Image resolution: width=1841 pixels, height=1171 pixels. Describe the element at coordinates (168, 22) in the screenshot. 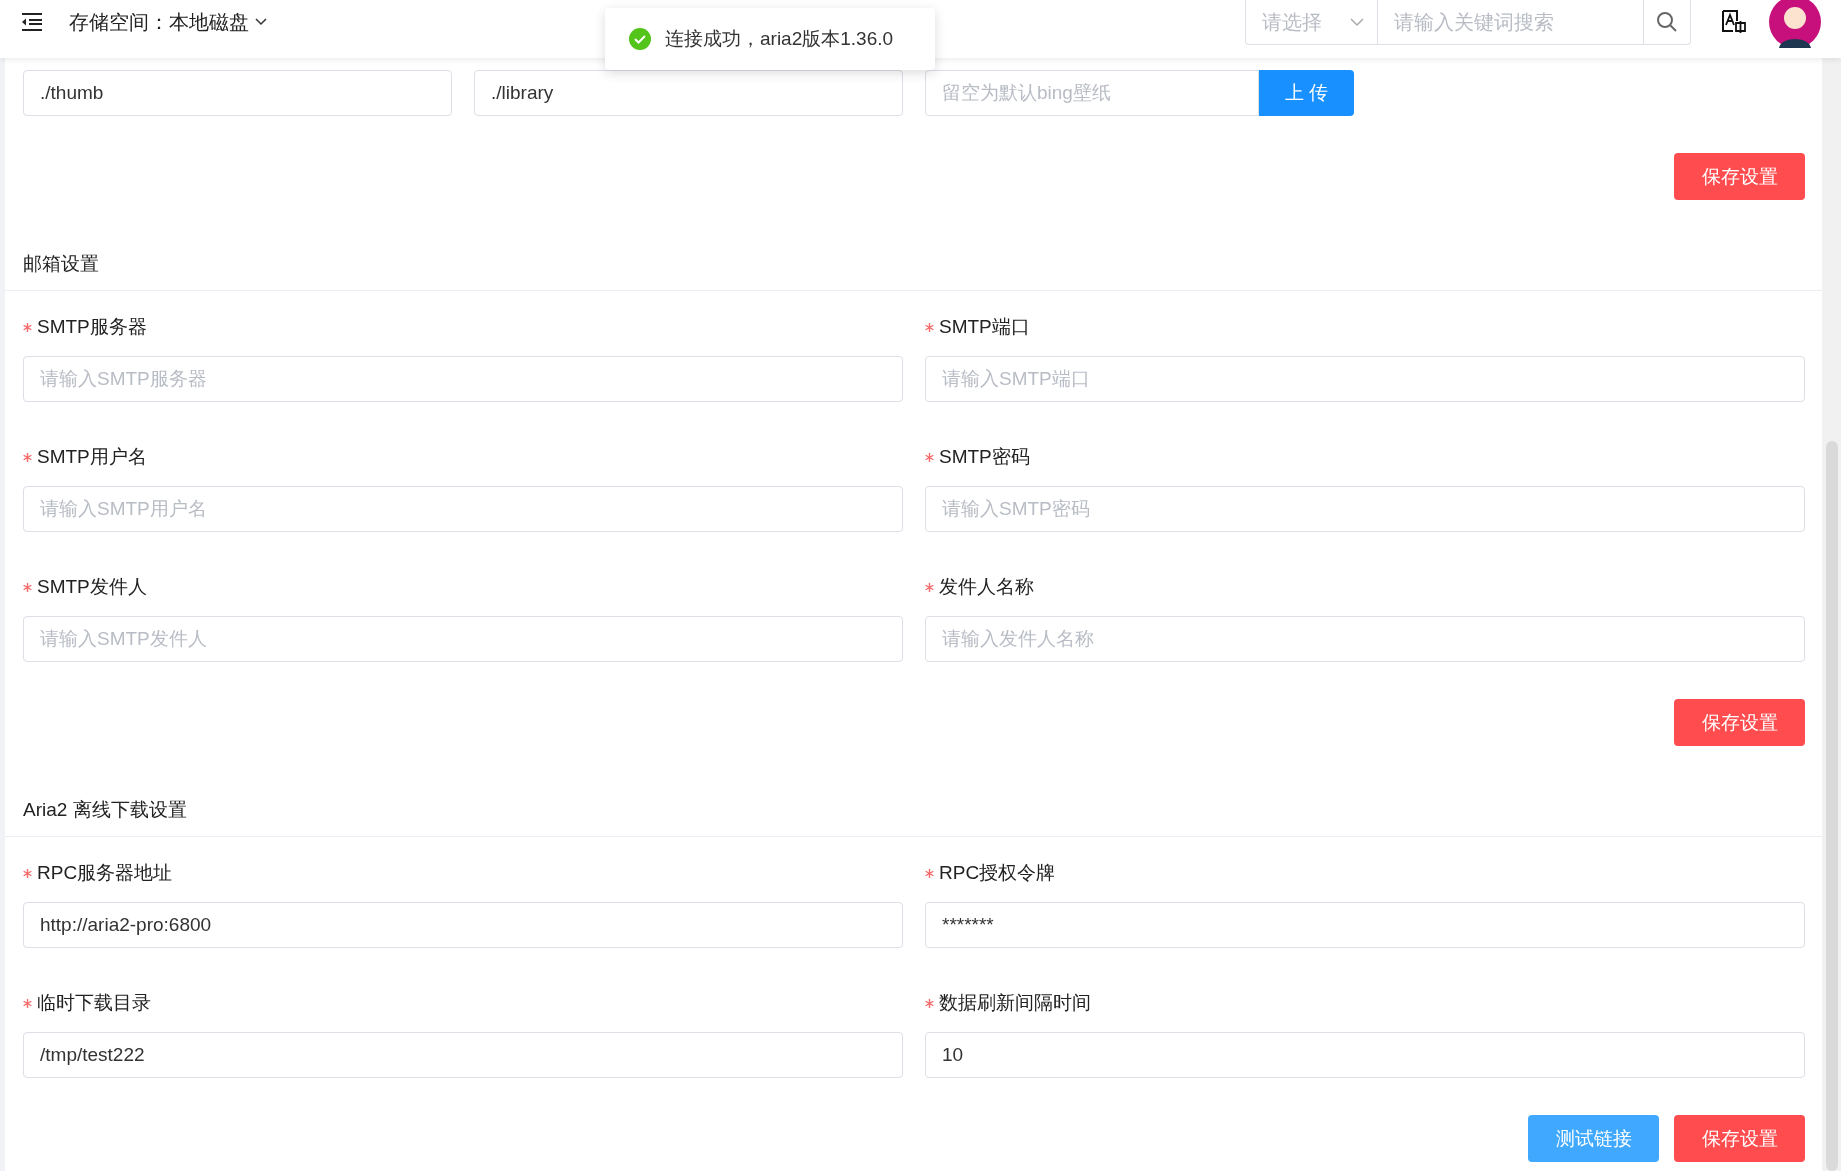

I see `storage-dropdown: 存储空间：本地磁盘` at that location.